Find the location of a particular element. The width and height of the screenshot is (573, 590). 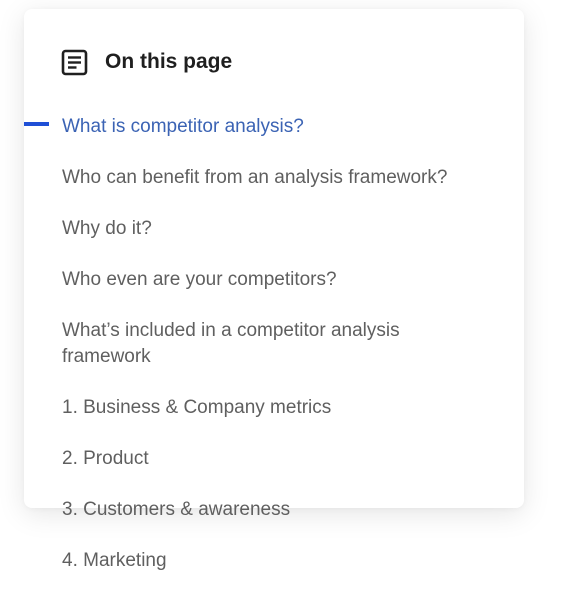

toc-item-customers-awareness: 3. Customers & awareness is located at coordinates (282, 510).